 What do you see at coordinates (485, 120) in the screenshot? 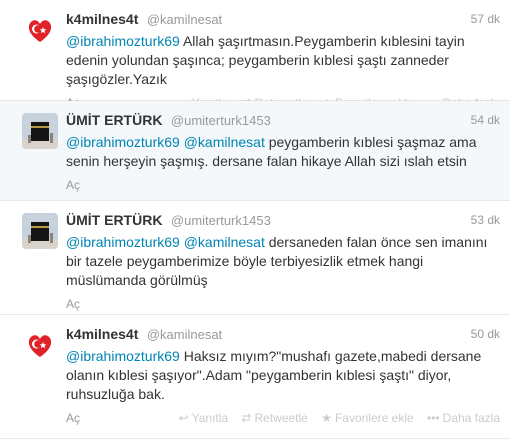
I see `tweet-timestamp: 54 dk` at bounding box center [485, 120].